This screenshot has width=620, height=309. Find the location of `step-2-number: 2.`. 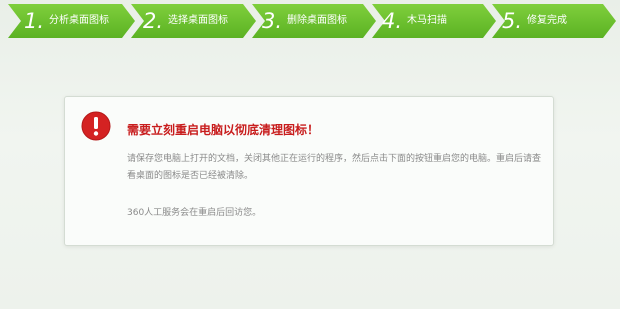

step-2-number: 2. is located at coordinates (153, 21).